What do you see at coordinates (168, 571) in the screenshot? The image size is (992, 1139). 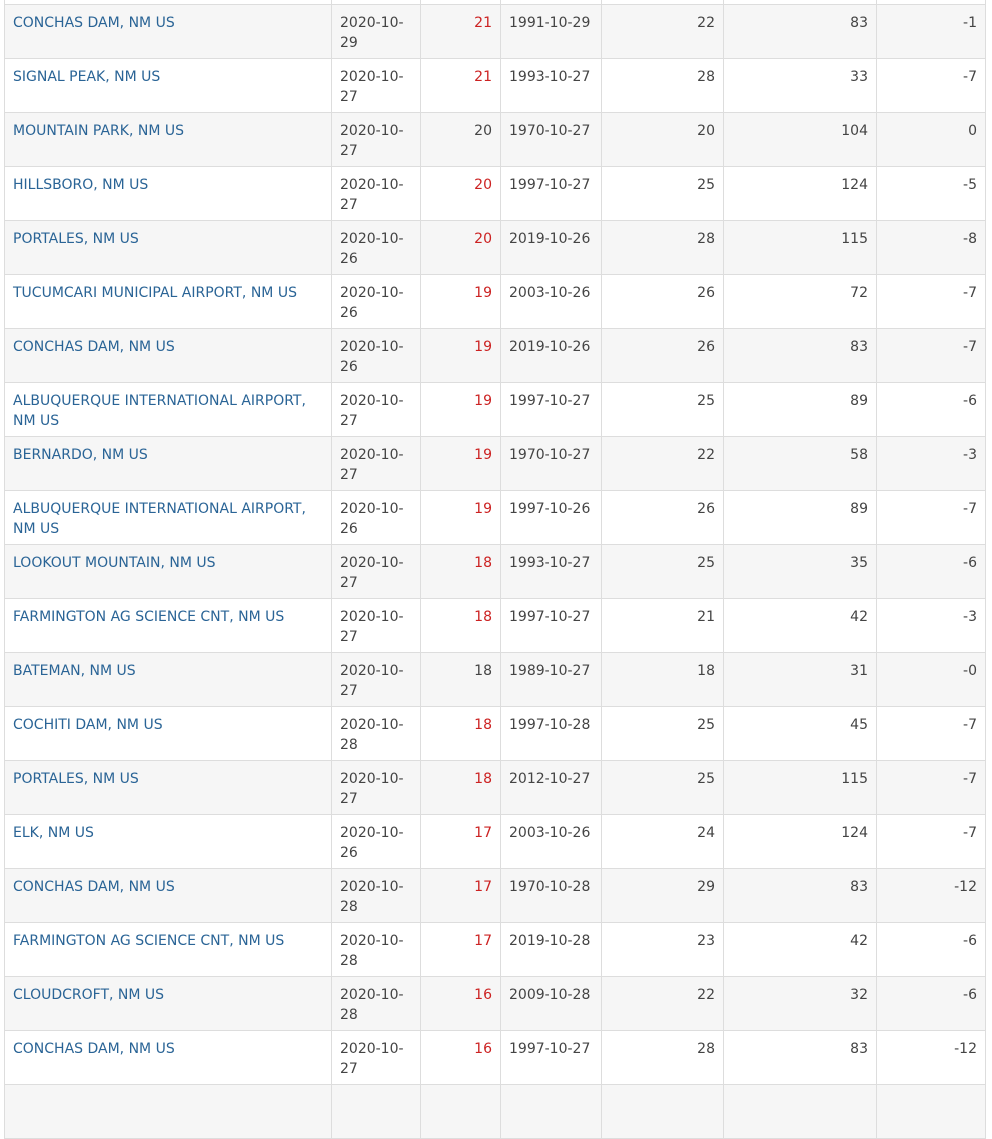 I see `station-cell: LOOKOUT MOUNTAIN, NM US` at bounding box center [168, 571].